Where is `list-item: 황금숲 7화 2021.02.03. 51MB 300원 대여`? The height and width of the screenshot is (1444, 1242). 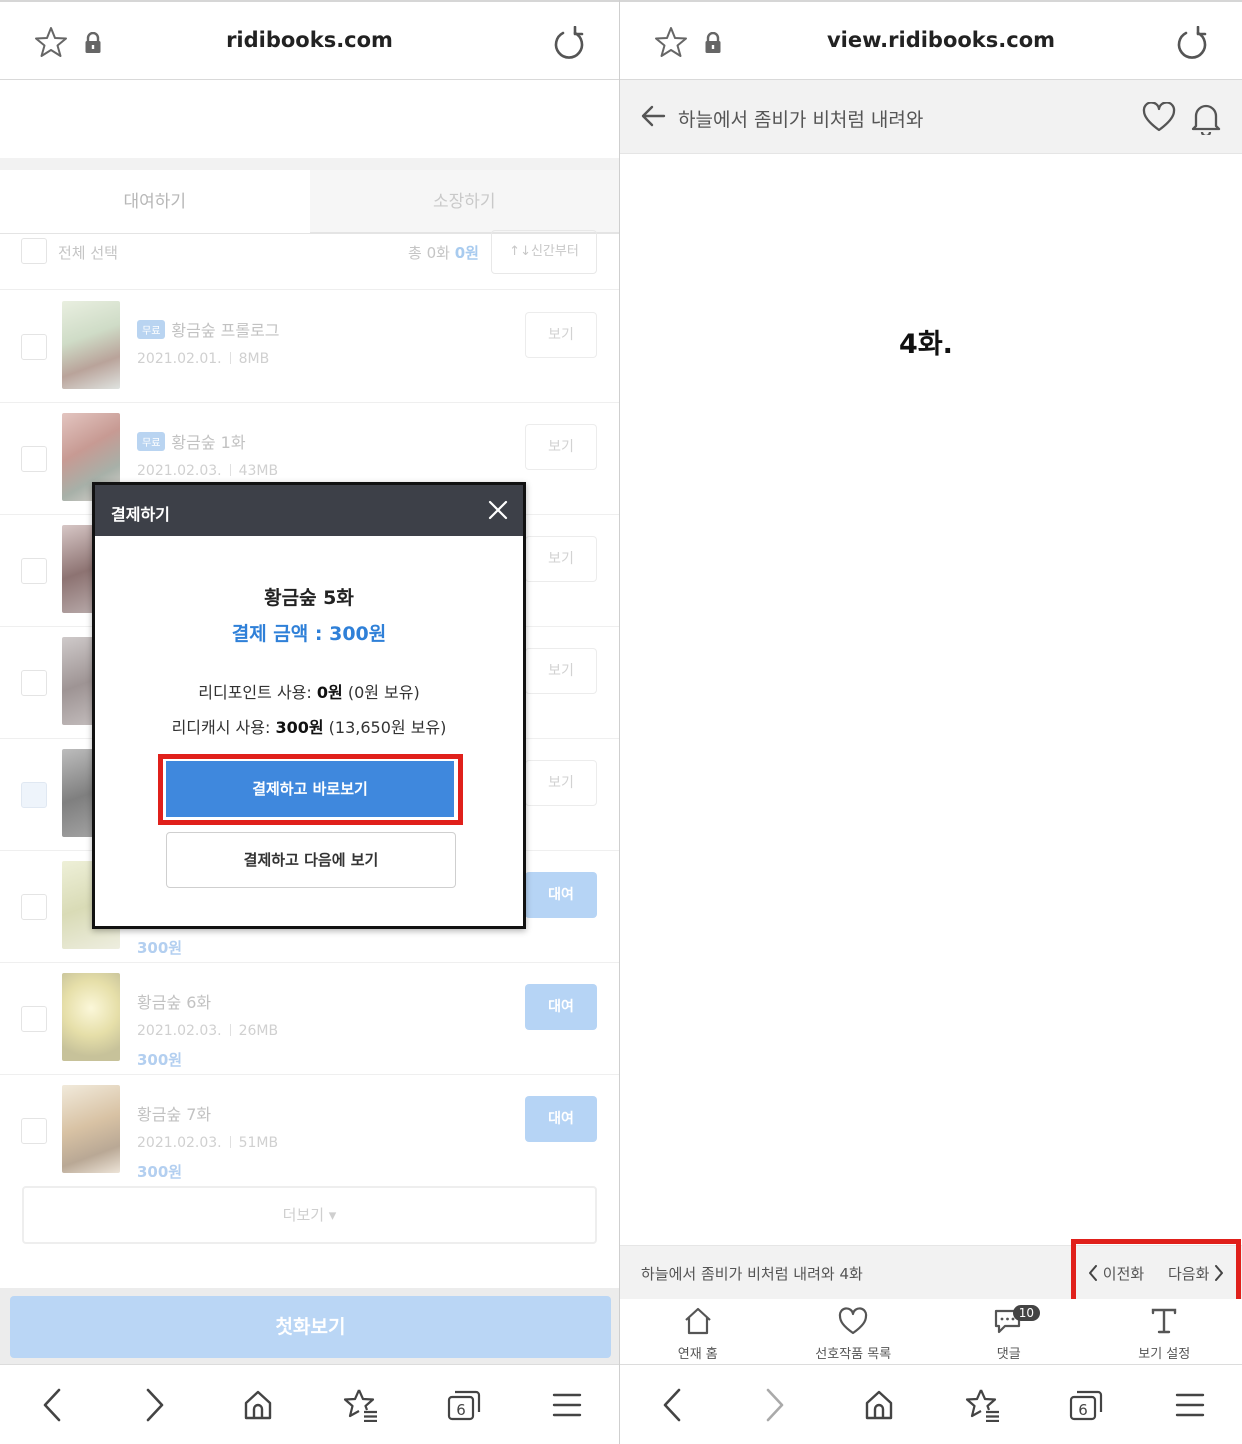 list-item: 황금숲 7화 2021.02.03. 51MB 300원 대여 is located at coordinates (309, 1131).